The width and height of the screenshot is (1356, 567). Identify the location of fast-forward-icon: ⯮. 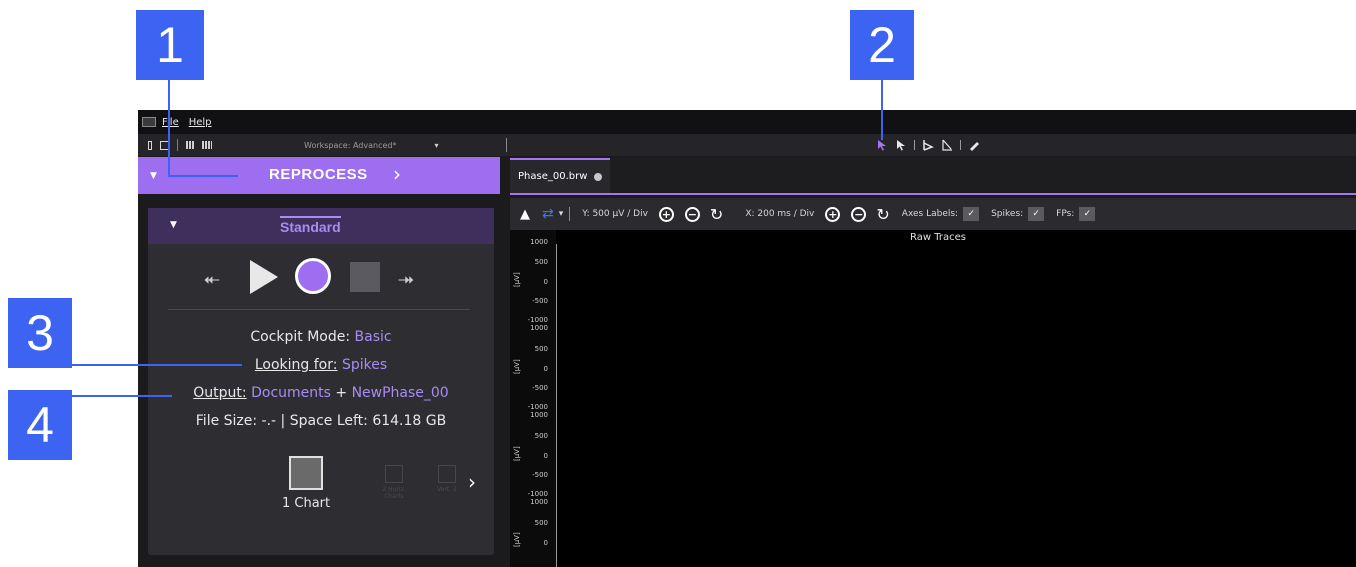
(406, 278).